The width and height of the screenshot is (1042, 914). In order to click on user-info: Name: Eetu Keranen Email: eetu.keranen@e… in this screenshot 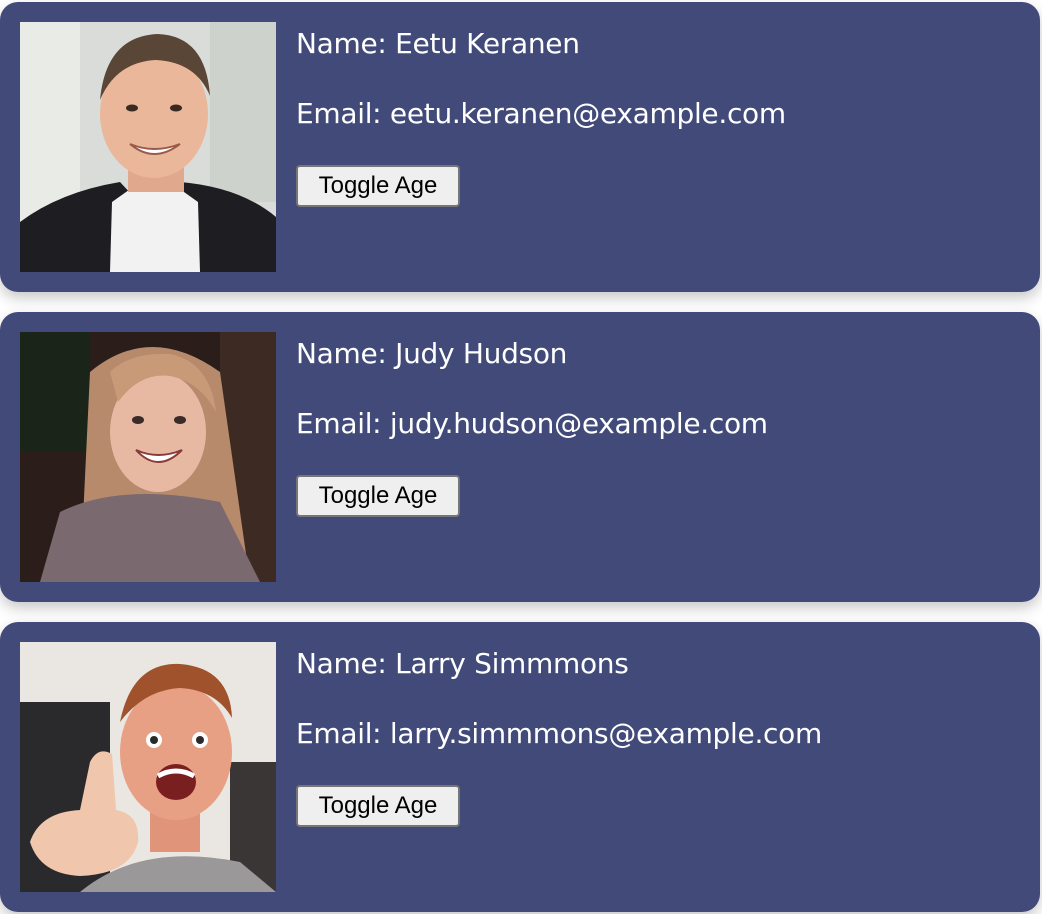, I will do `click(658, 79)`.